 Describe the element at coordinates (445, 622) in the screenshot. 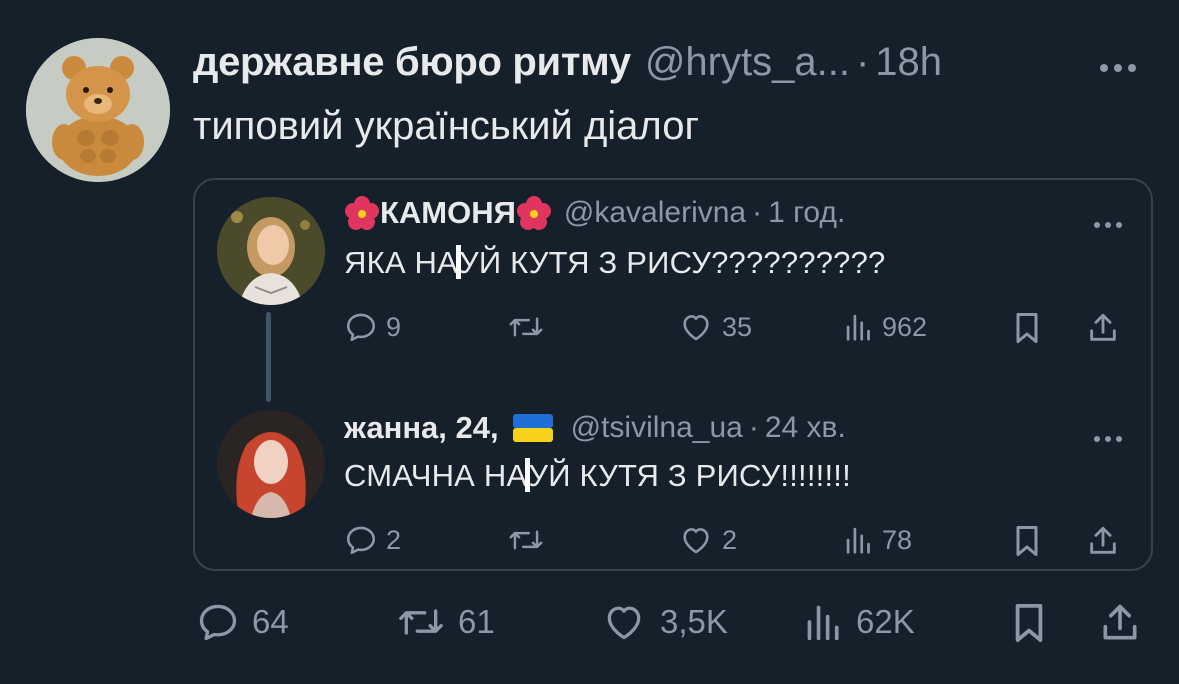

I see `retweet-button: 61` at that location.